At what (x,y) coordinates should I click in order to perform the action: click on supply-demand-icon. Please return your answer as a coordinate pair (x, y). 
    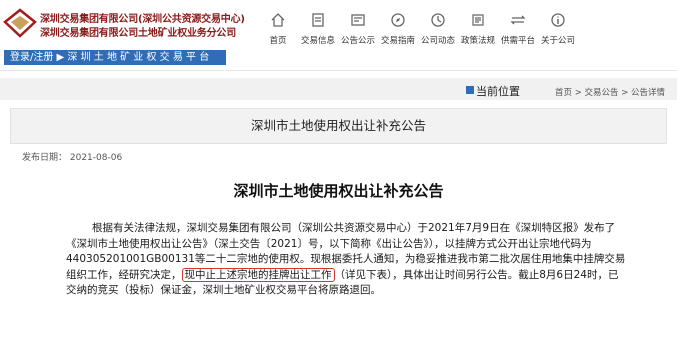
    Looking at the image, I should click on (518, 20).